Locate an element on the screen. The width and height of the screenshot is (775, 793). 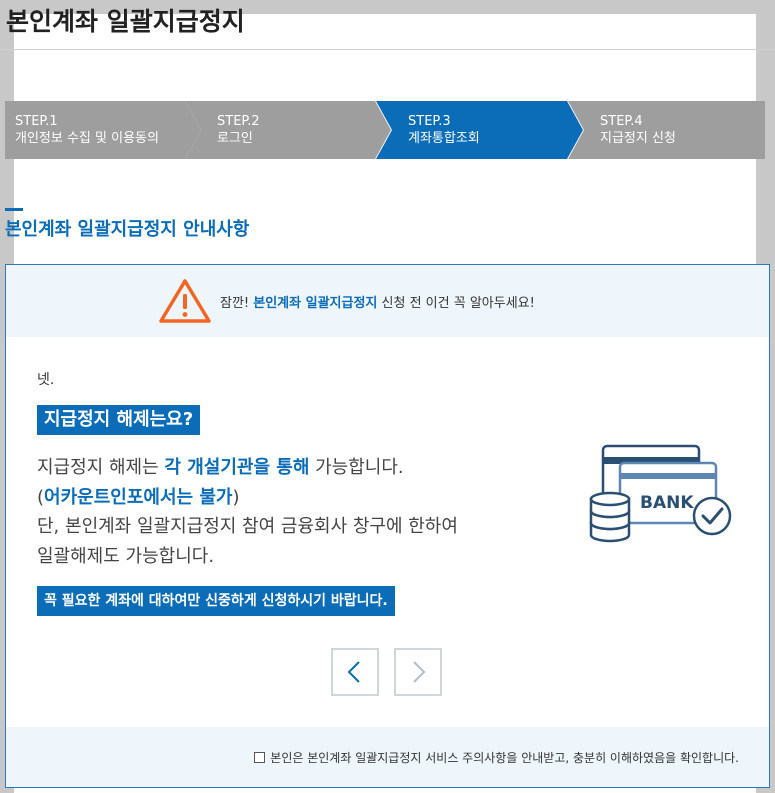
warning-text: 잠깐! 본인계좌 일괄지급정지 신청 전 이건 꼭 알아두세요! is located at coordinates (377, 303).